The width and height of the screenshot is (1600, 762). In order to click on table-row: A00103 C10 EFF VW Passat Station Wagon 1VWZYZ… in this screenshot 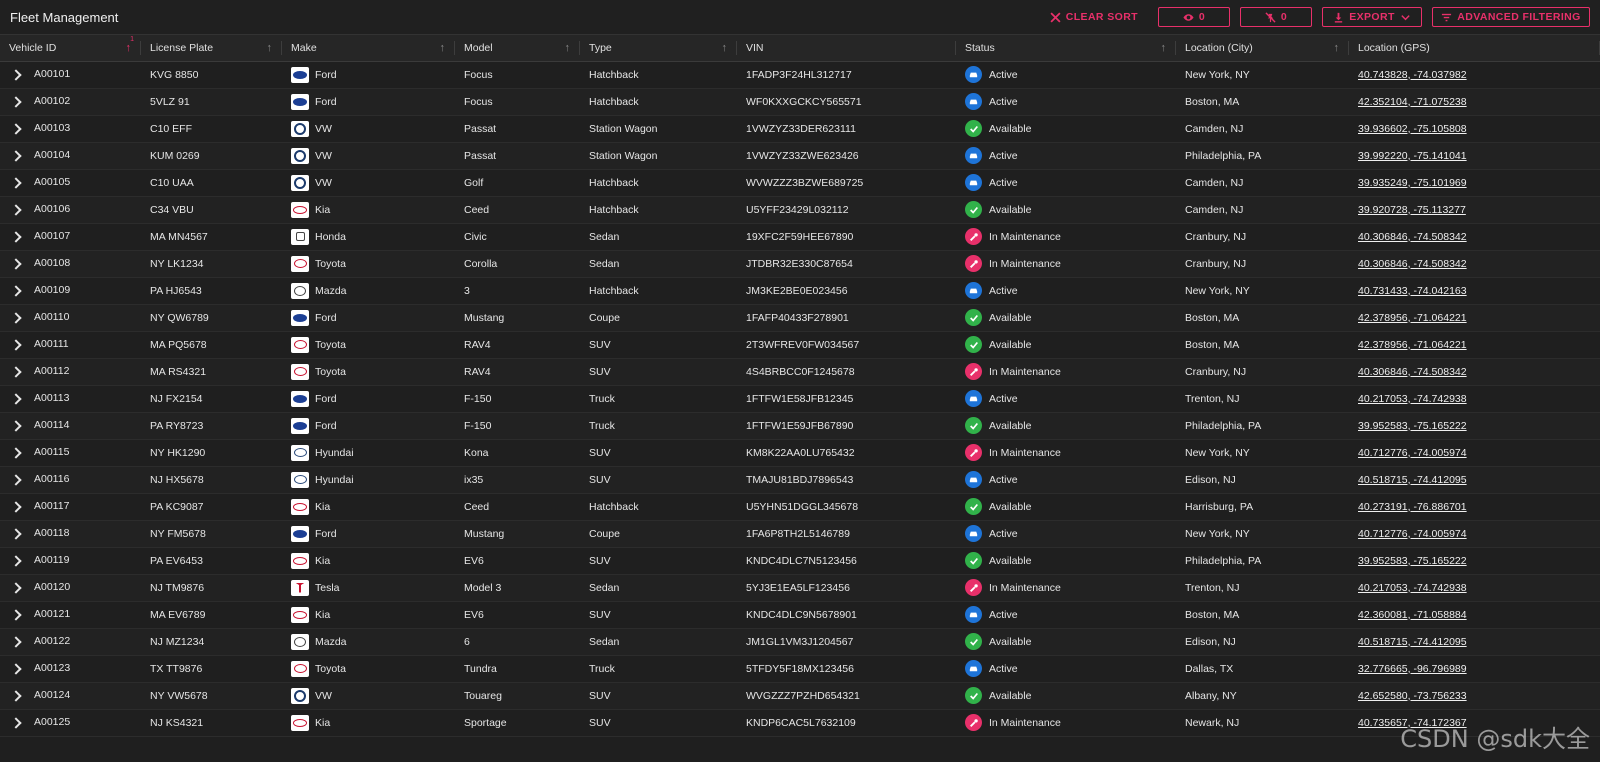, I will do `click(800, 128)`.